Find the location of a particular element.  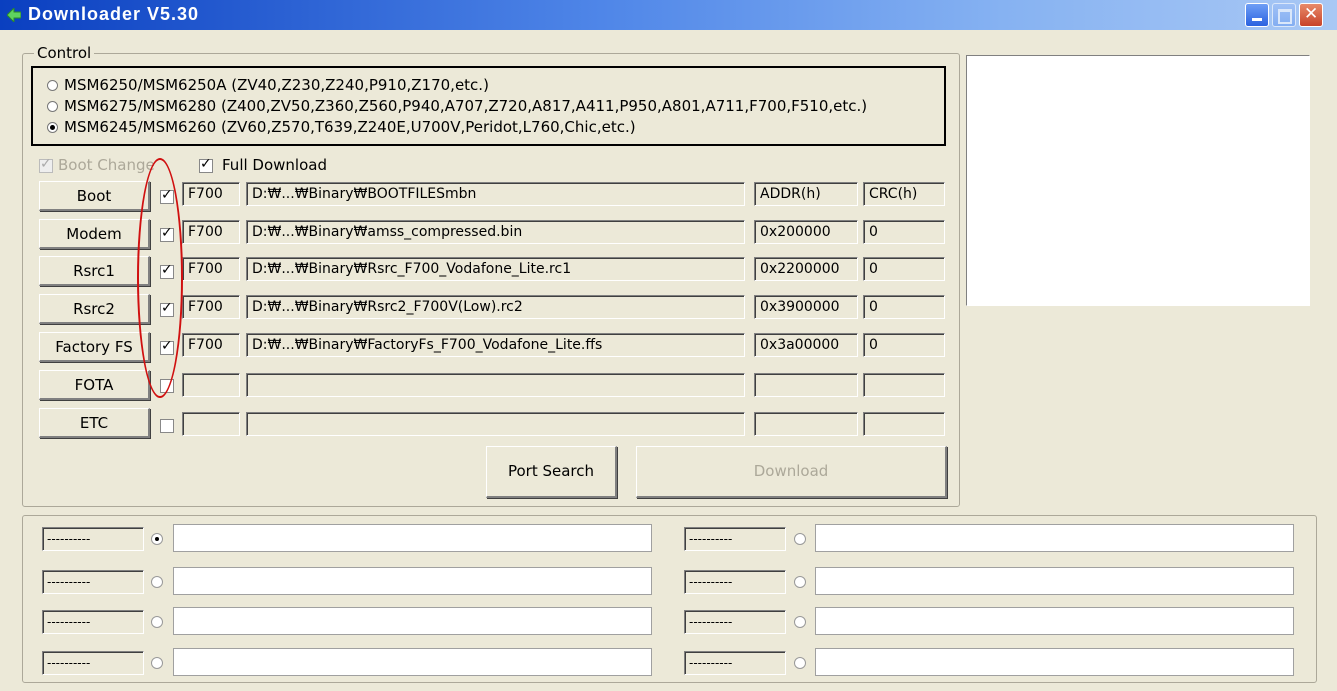

control-legend: Control is located at coordinates (64, 53).